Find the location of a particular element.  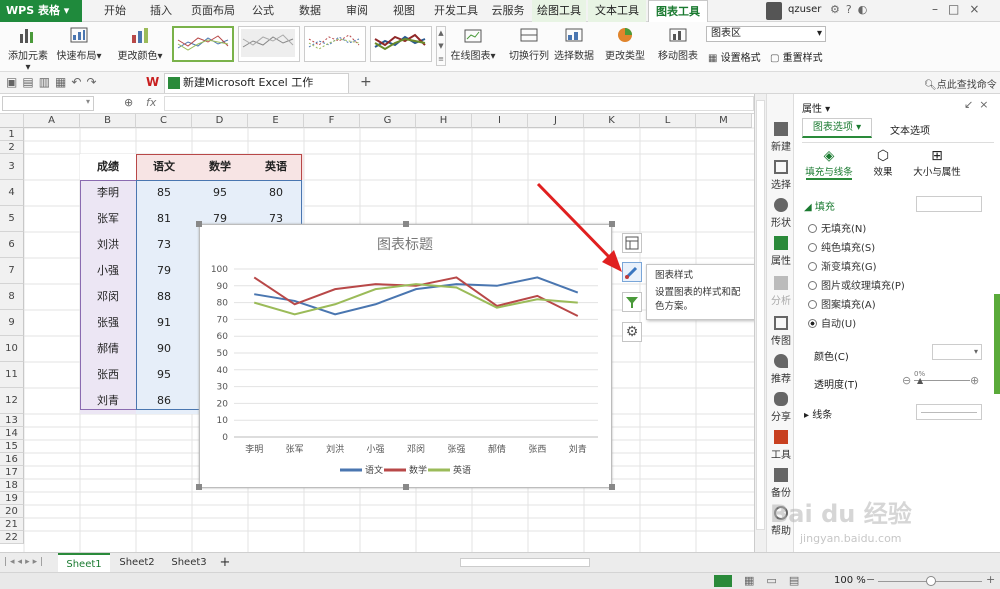

change-type-button: 更改类型 is located at coordinates (625, 47).